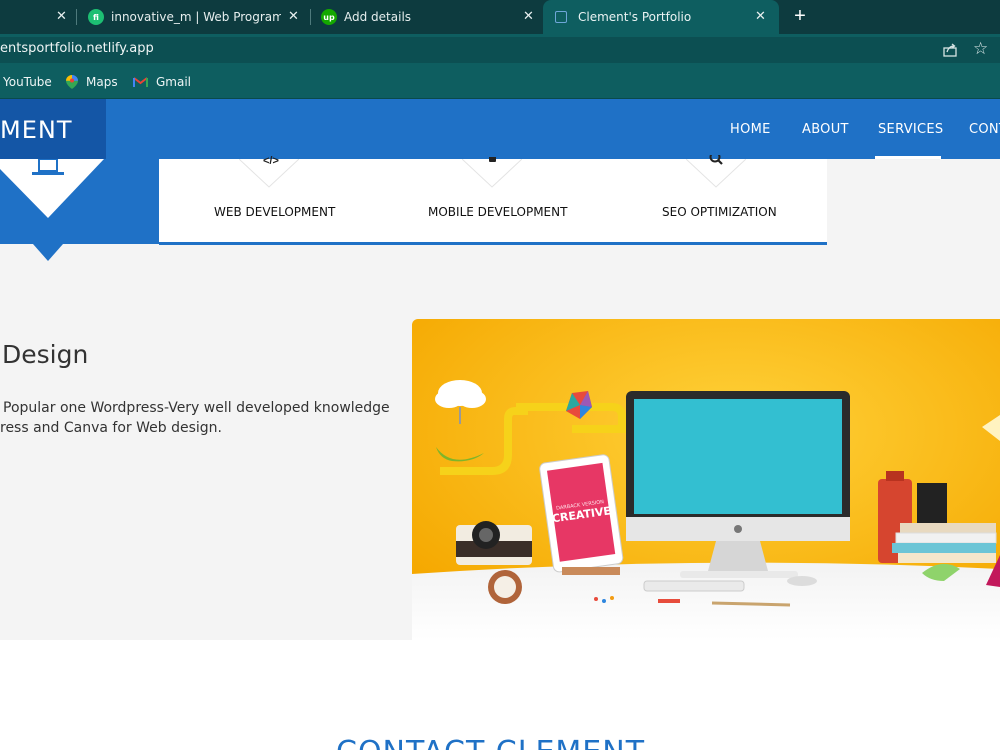  Describe the element at coordinates (950, 50) in the screenshot. I see `share-icon` at that location.